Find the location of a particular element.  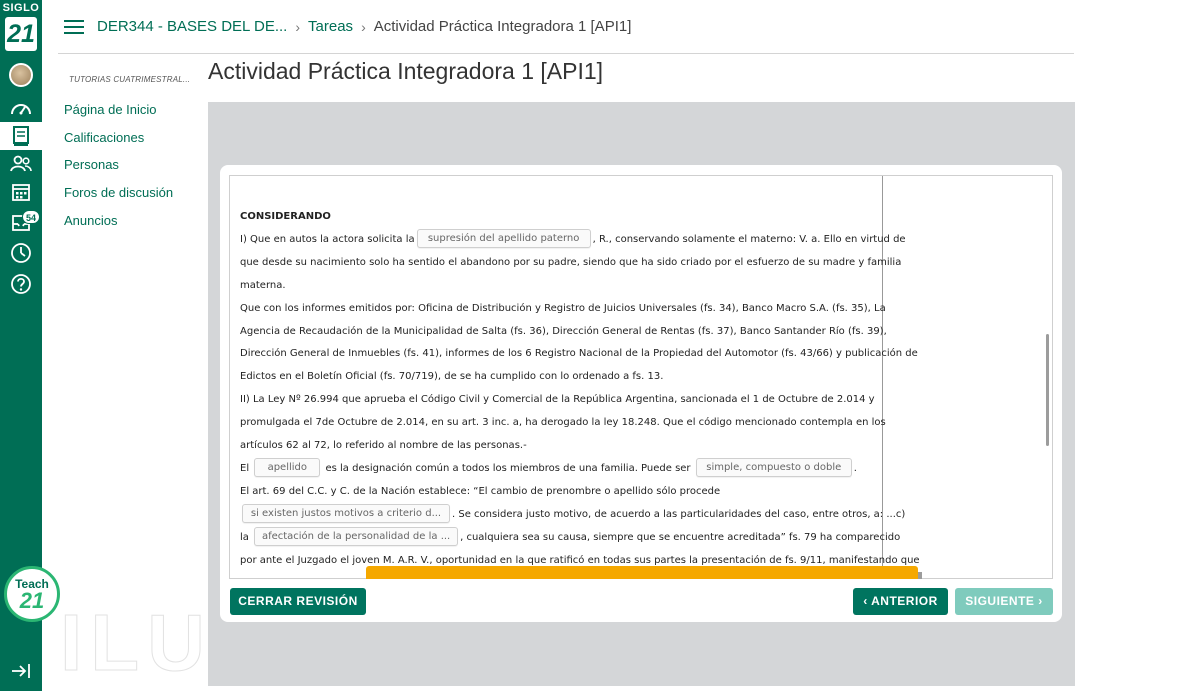

logo-top-text: SIGLO is located at coordinates (21, 8).